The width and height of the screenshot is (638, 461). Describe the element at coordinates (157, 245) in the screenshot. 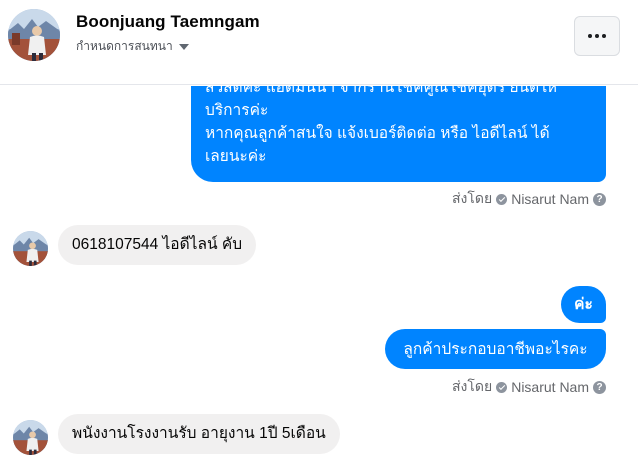

I see `incoming-message: 0618107544 ไอดีไลน์ คับ` at that location.